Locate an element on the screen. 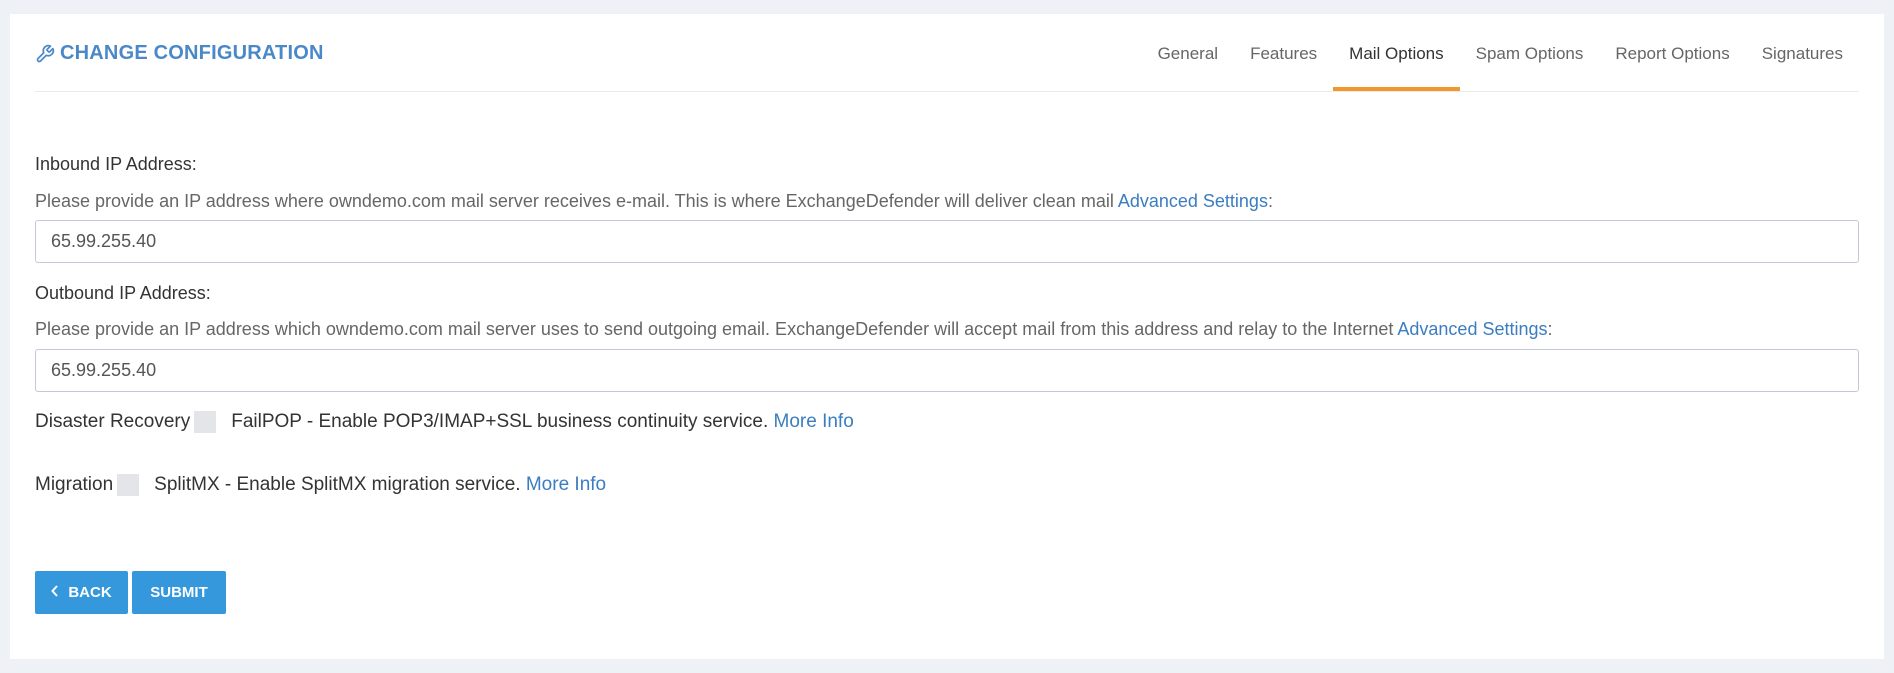 This screenshot has width=1894, height=673. disaster-recovery-label: Disaster Recovery is located at coordinates (113, 421).